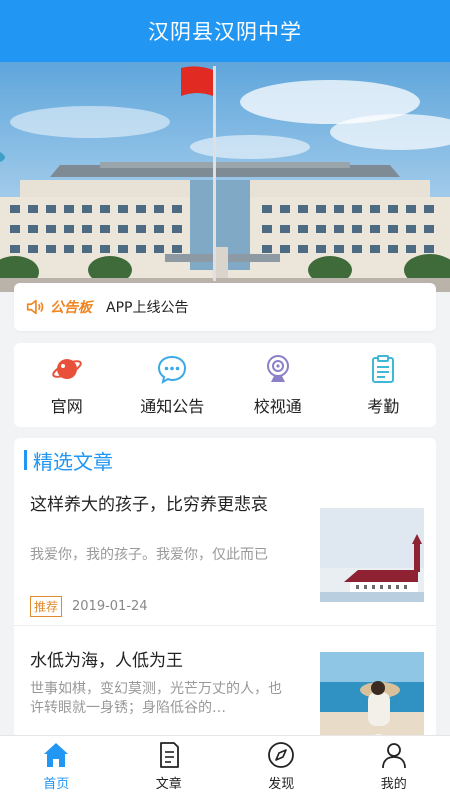 The width and height of the screenshot is (450, 800). What do you see at coordinates (225, 460) in the screenshot?
I see `section-header: 精选文章` at bounding box center [225, 460].